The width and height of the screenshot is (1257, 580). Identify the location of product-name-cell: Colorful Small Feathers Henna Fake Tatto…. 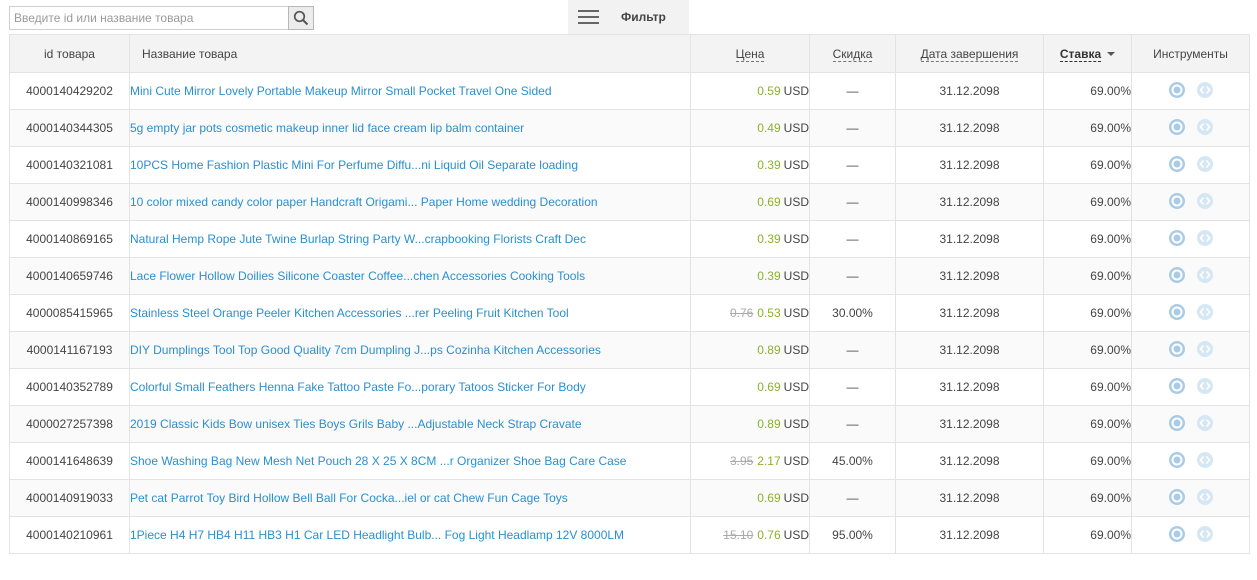
(410, 387).